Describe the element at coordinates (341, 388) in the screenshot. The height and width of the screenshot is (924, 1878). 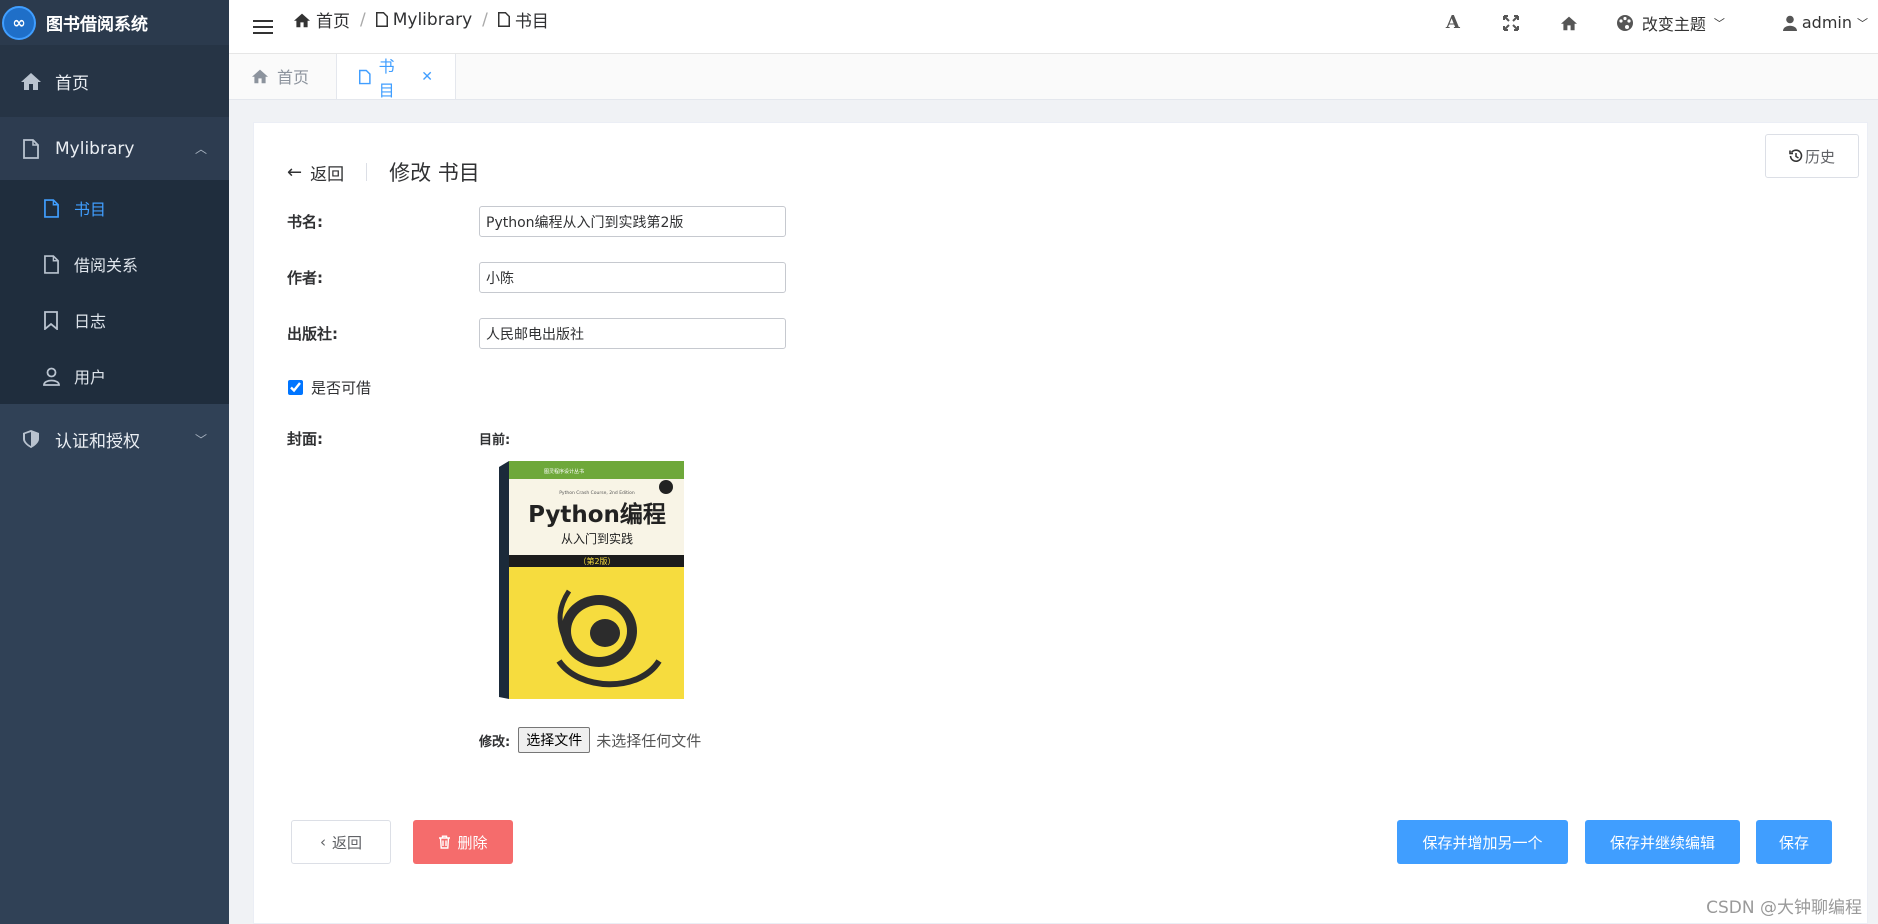
I see `borrowable-label: 是否可借` at that location.